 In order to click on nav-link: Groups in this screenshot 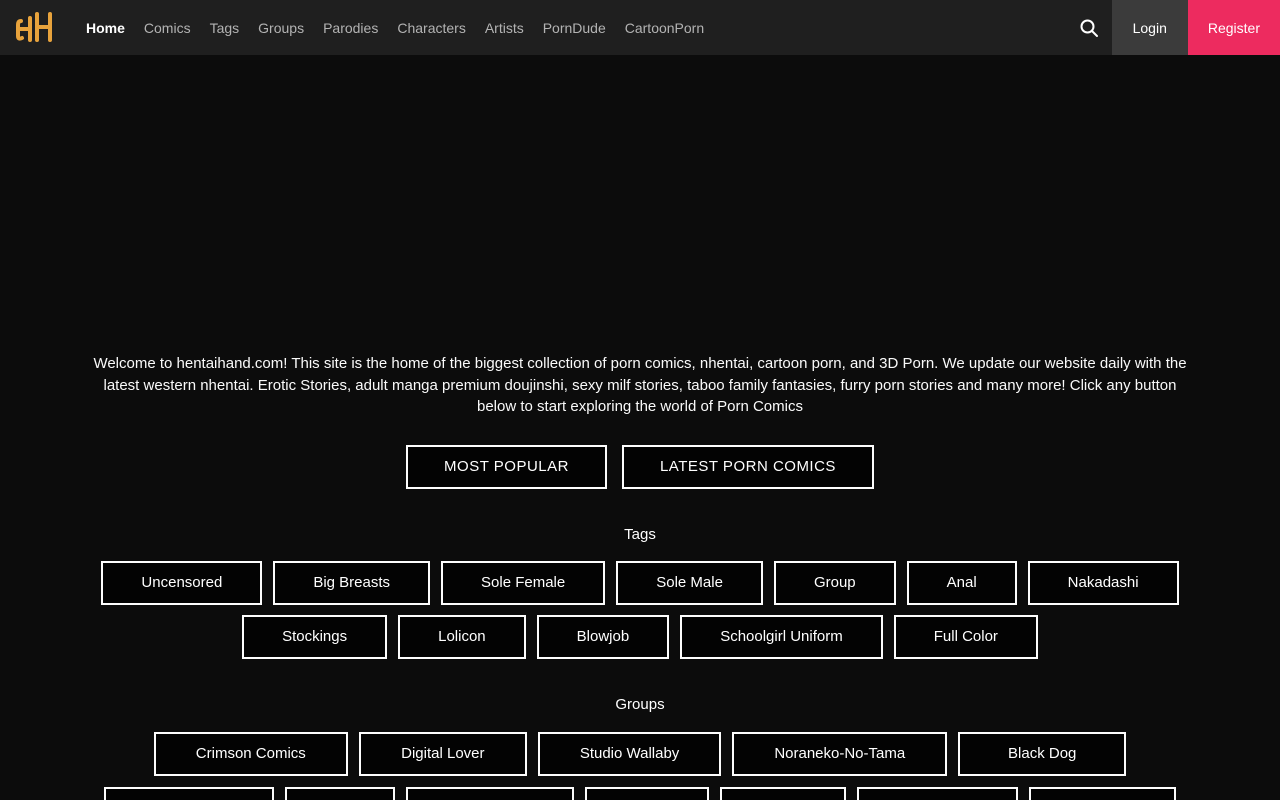, I will do `click(281, 28)`.